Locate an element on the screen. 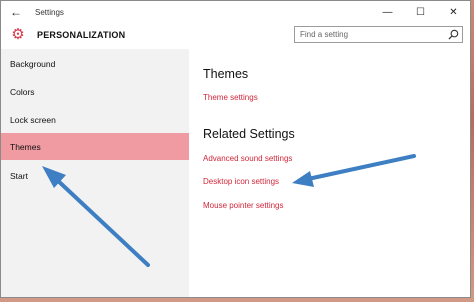  sidebar-item-label: Lock screen is located at coordinates (33, 119).